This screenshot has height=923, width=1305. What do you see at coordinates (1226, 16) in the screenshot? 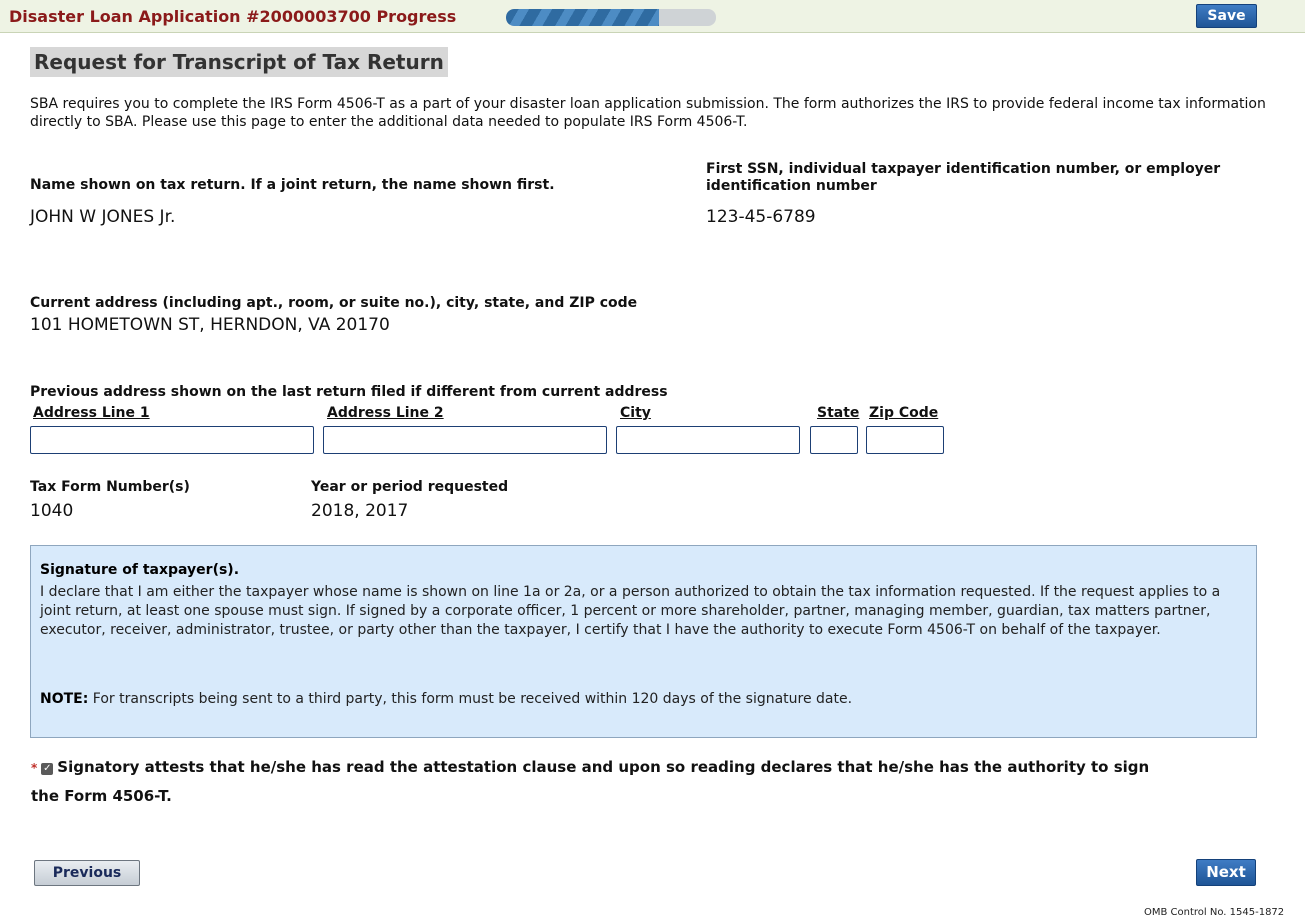
I see `save-button: Save` at bounding box center [1226, 16].